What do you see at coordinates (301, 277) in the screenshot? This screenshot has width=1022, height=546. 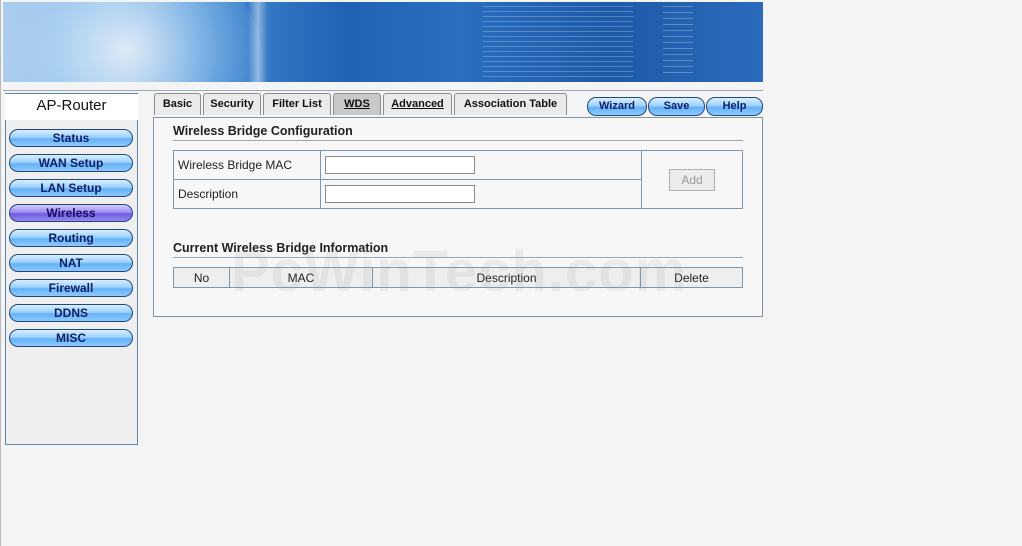 I see `column-header-mac: MAC` at bounding box center [301, 277].